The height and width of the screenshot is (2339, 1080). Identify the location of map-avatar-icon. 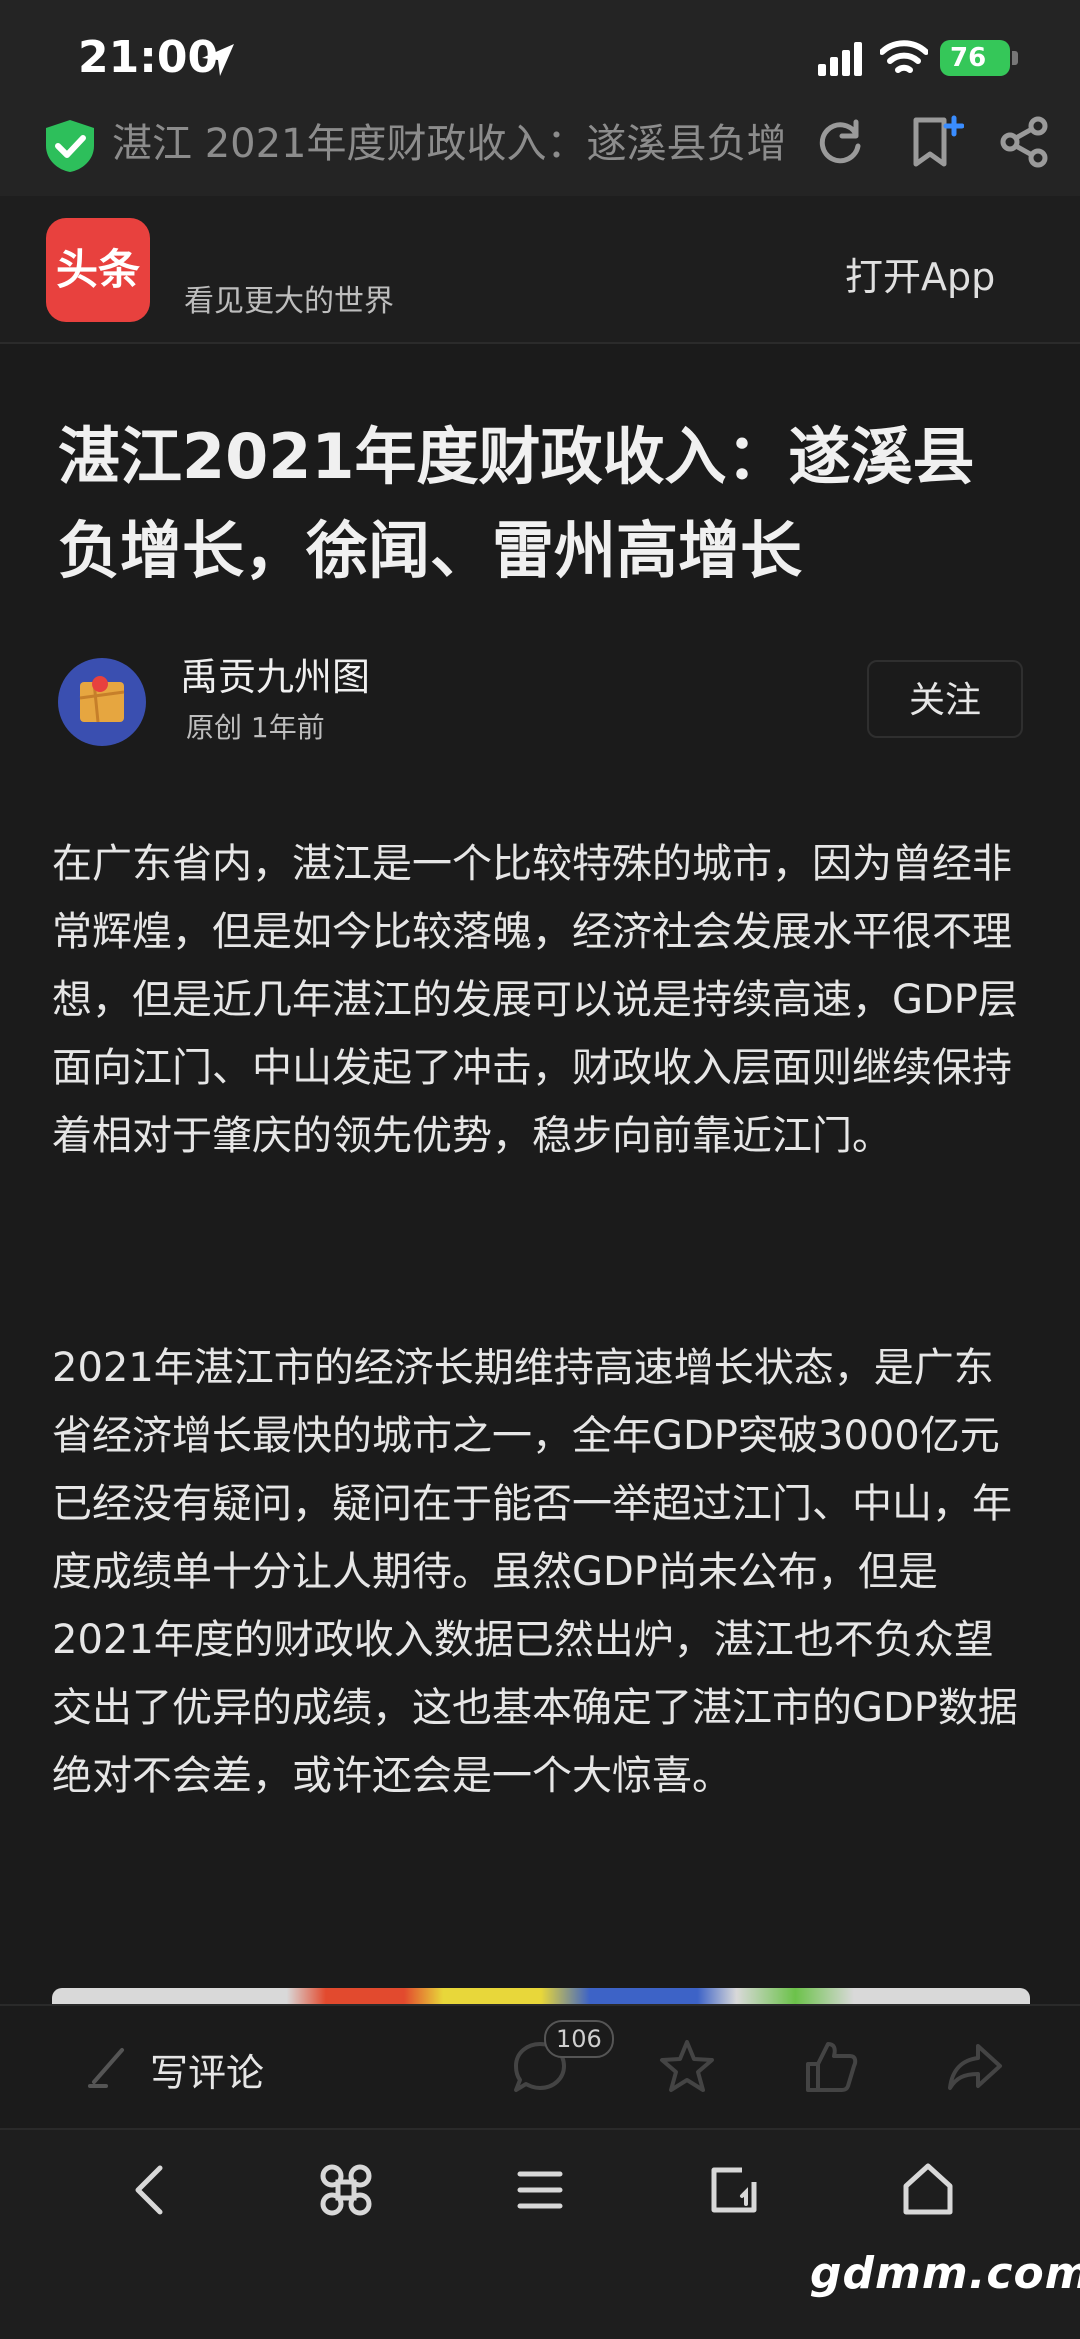
(102, 699).